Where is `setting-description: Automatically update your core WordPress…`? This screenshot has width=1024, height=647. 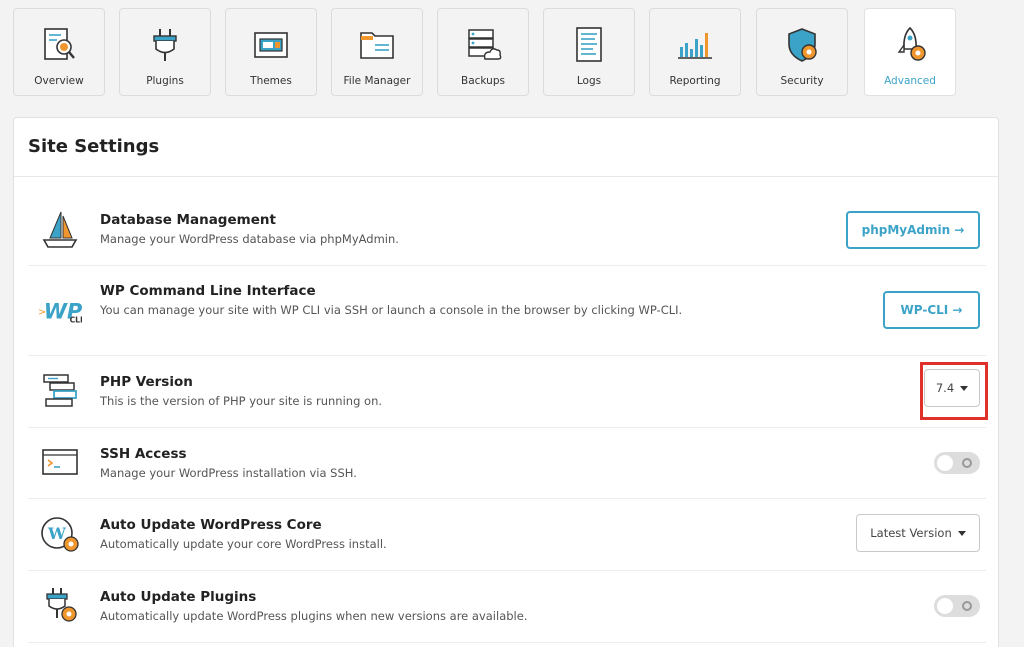
setting-description: Automatically update your core WordPress… is located at coordinates (243, 544).